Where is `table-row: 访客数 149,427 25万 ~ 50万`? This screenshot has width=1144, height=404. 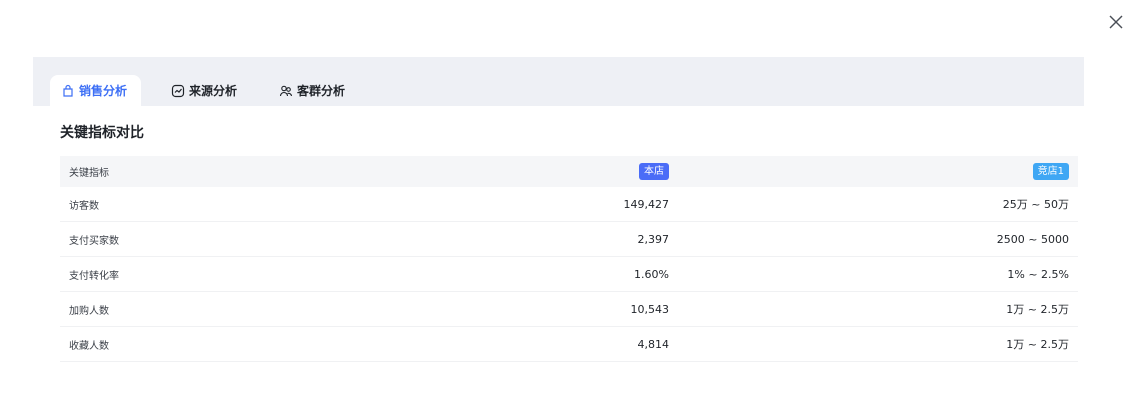
table-row: 访客数 149,427 25万 ~ 50万 is located at coordinates (569, 204).